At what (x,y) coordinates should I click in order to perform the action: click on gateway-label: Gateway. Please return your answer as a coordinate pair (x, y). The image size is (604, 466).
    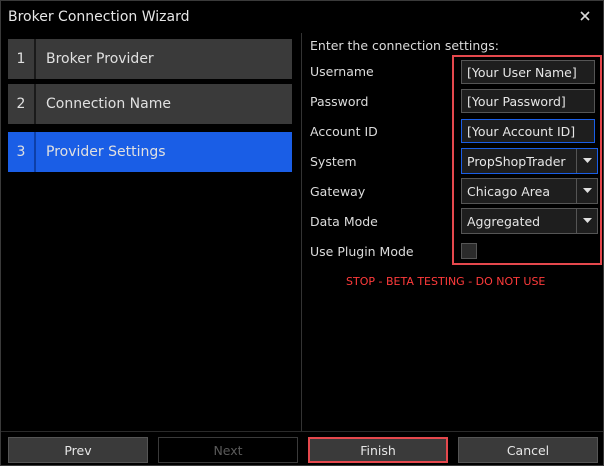
    Looking at the image, I should click on (338, 191).